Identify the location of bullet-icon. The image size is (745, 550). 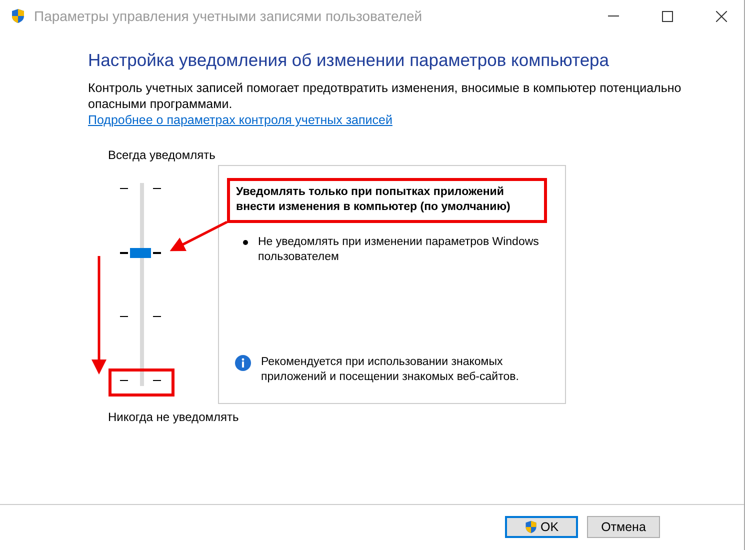
(245, 242).